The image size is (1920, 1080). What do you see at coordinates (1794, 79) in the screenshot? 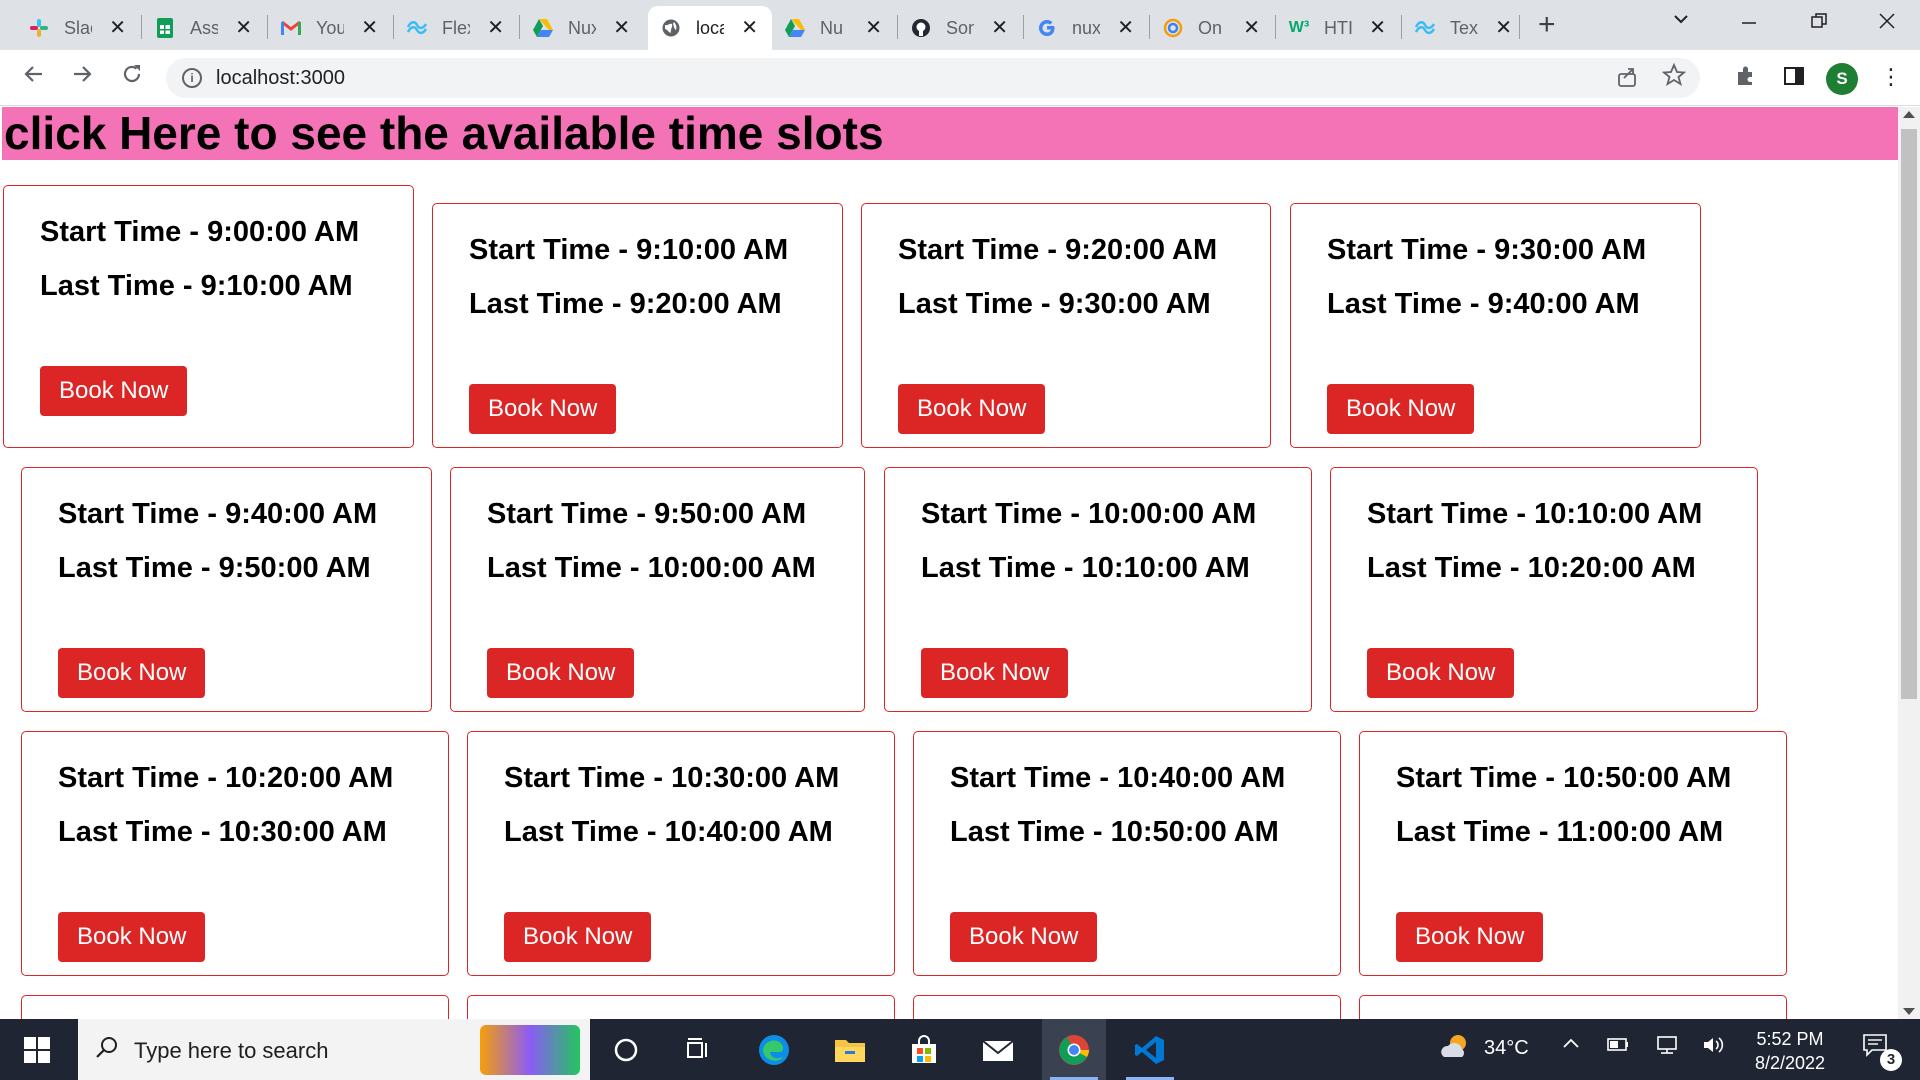
I see `side-panel-icon` at bounding box center [1794, 79].